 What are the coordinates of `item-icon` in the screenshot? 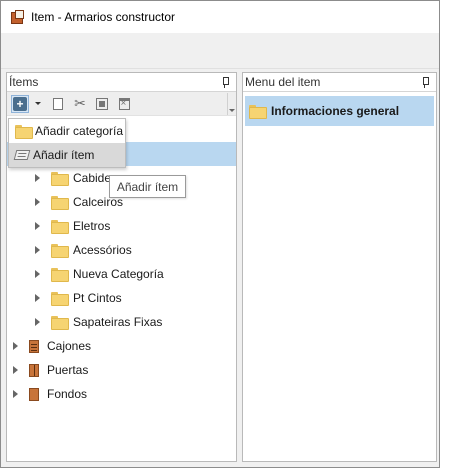 It's located at (22, 155).